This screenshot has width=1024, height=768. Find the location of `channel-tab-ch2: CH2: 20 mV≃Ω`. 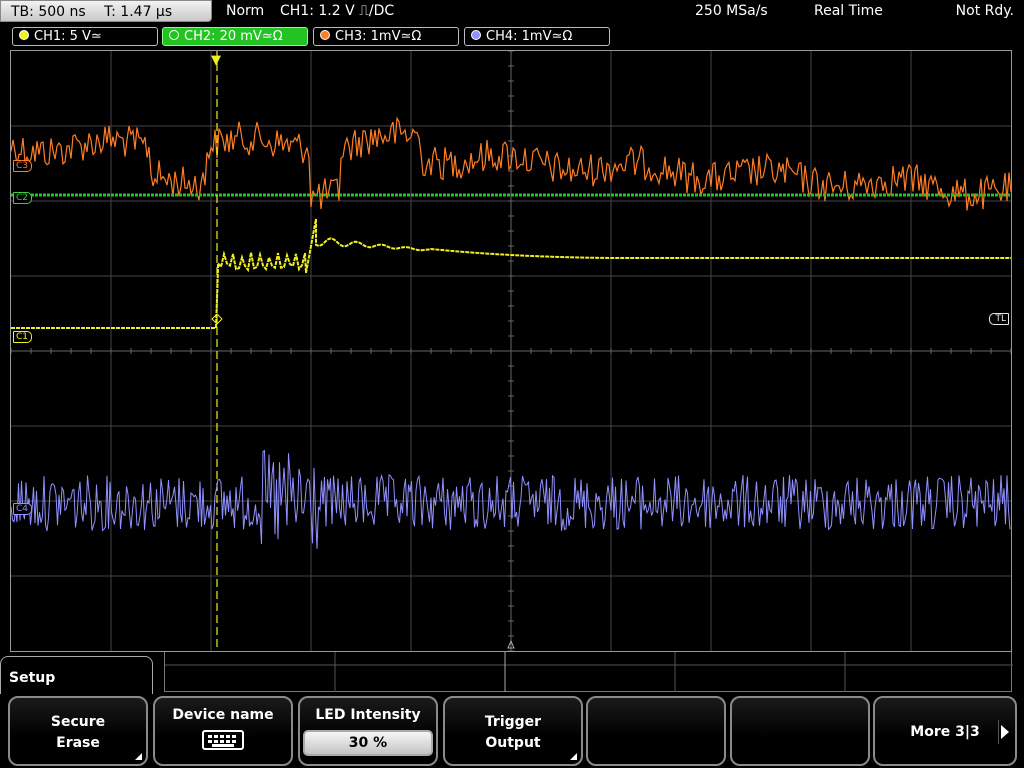

channel-tab-ch2: CH2: 20 mV≃Ω is located at coordinates (235, 36).